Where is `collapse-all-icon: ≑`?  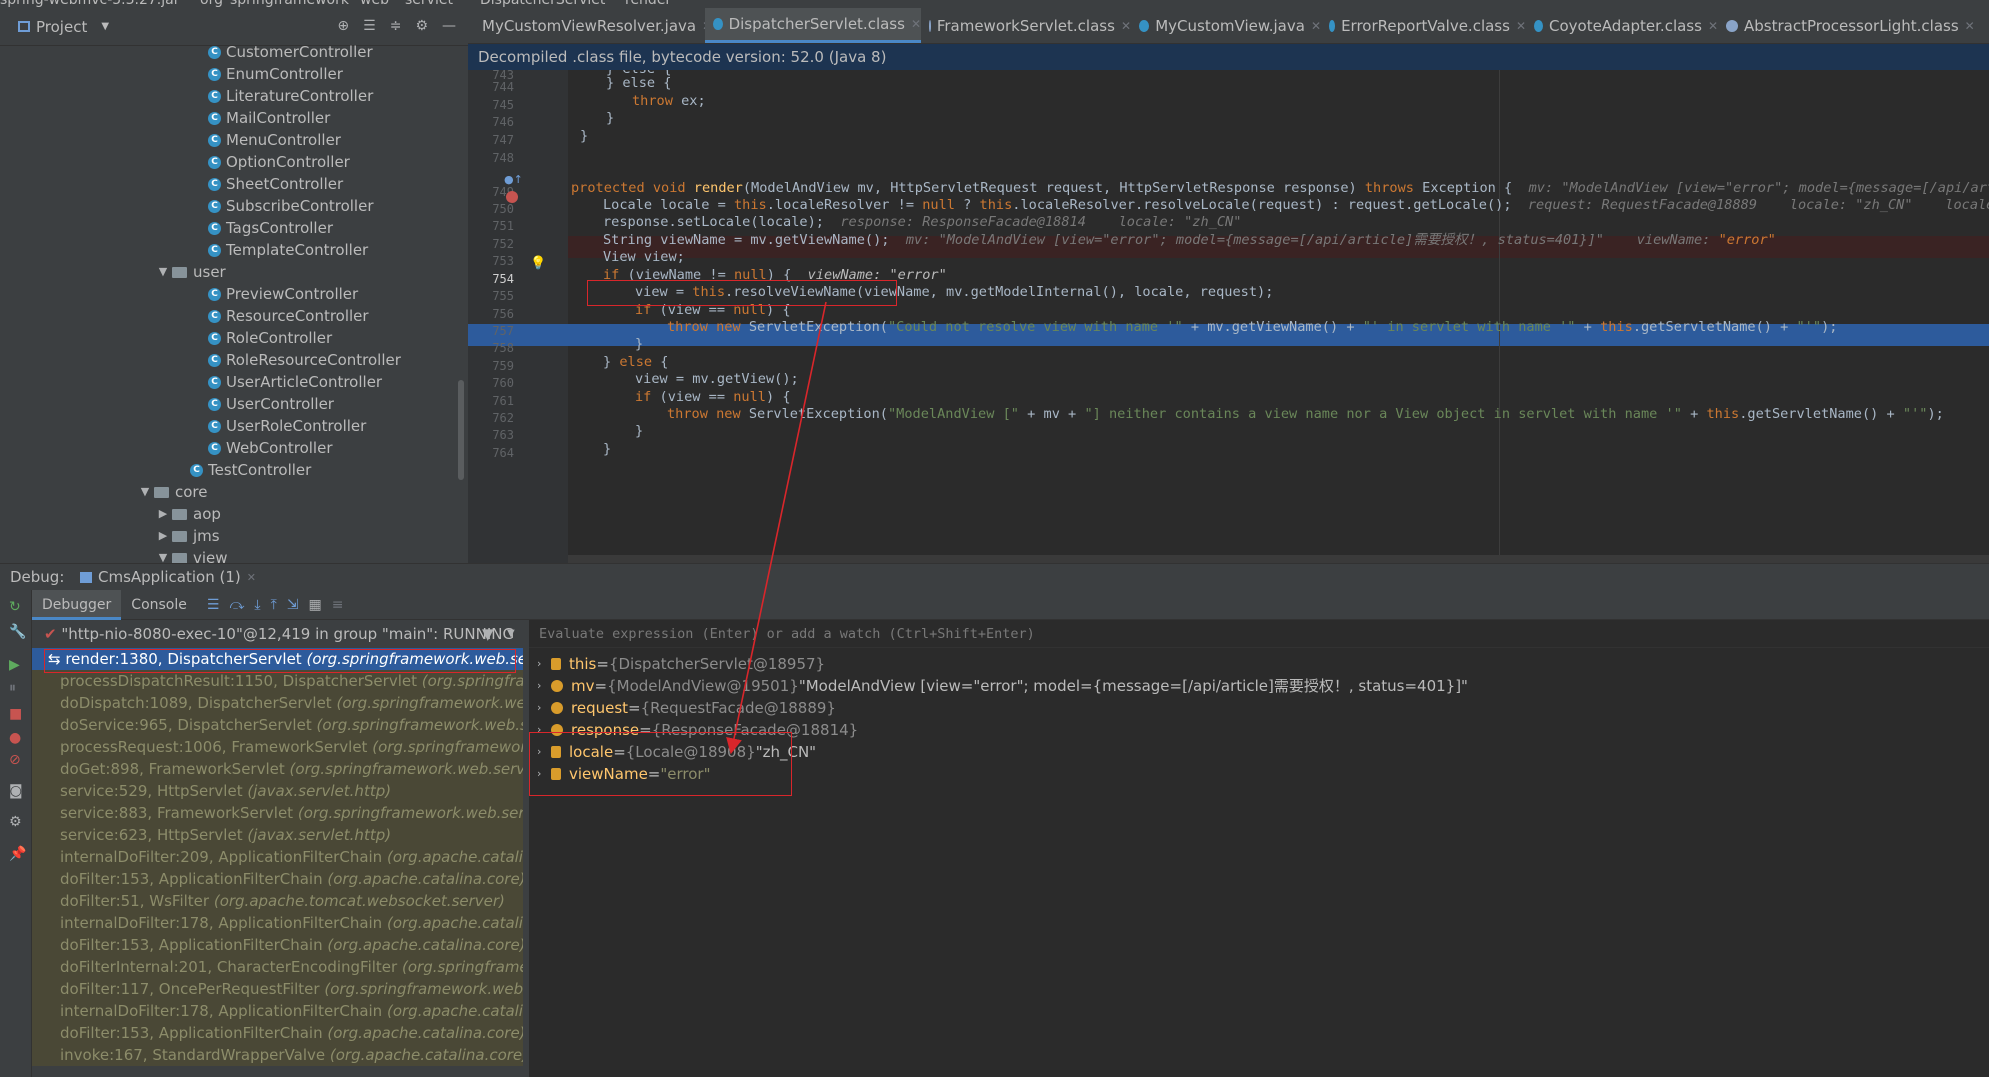 collapse-all-icon: ≑ is located at coordinates (396, 26).